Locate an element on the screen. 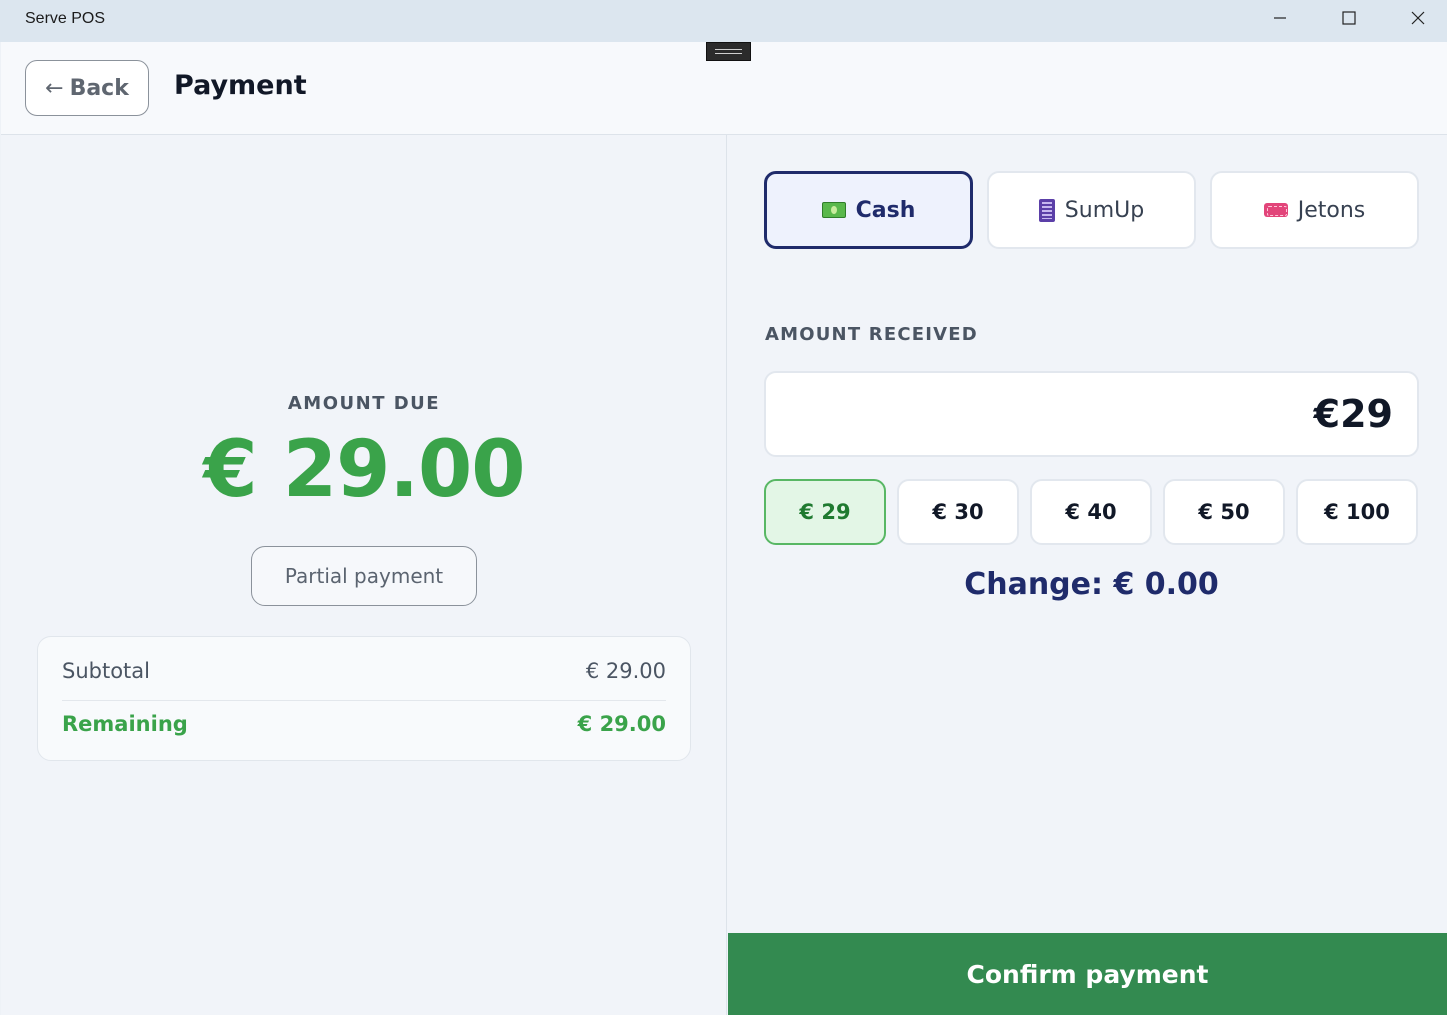 This screenshot has width=1447, height=1015. payment-method-tabs: Cash SumUp Jetons is located at coordinates (1091, 210).